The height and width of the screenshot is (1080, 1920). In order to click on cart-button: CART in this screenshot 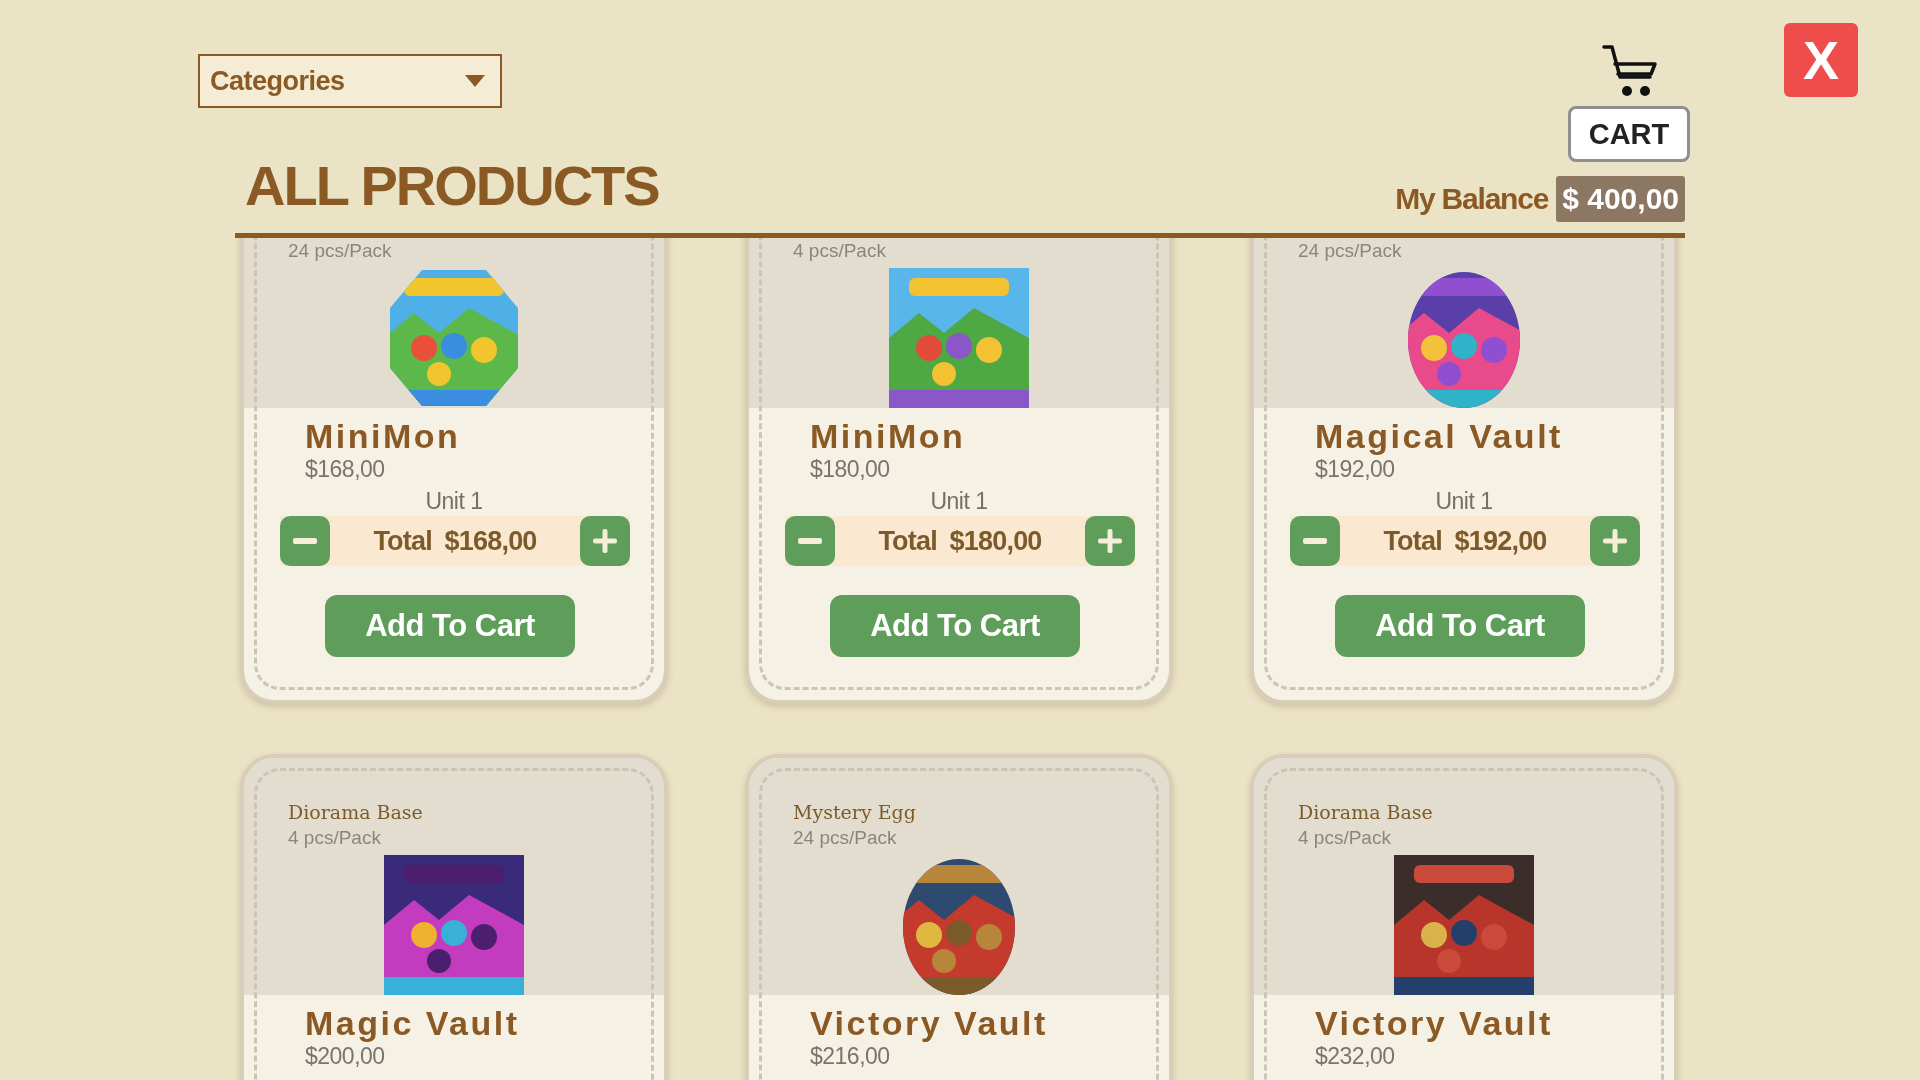, I will do `click(1629, 134)`.